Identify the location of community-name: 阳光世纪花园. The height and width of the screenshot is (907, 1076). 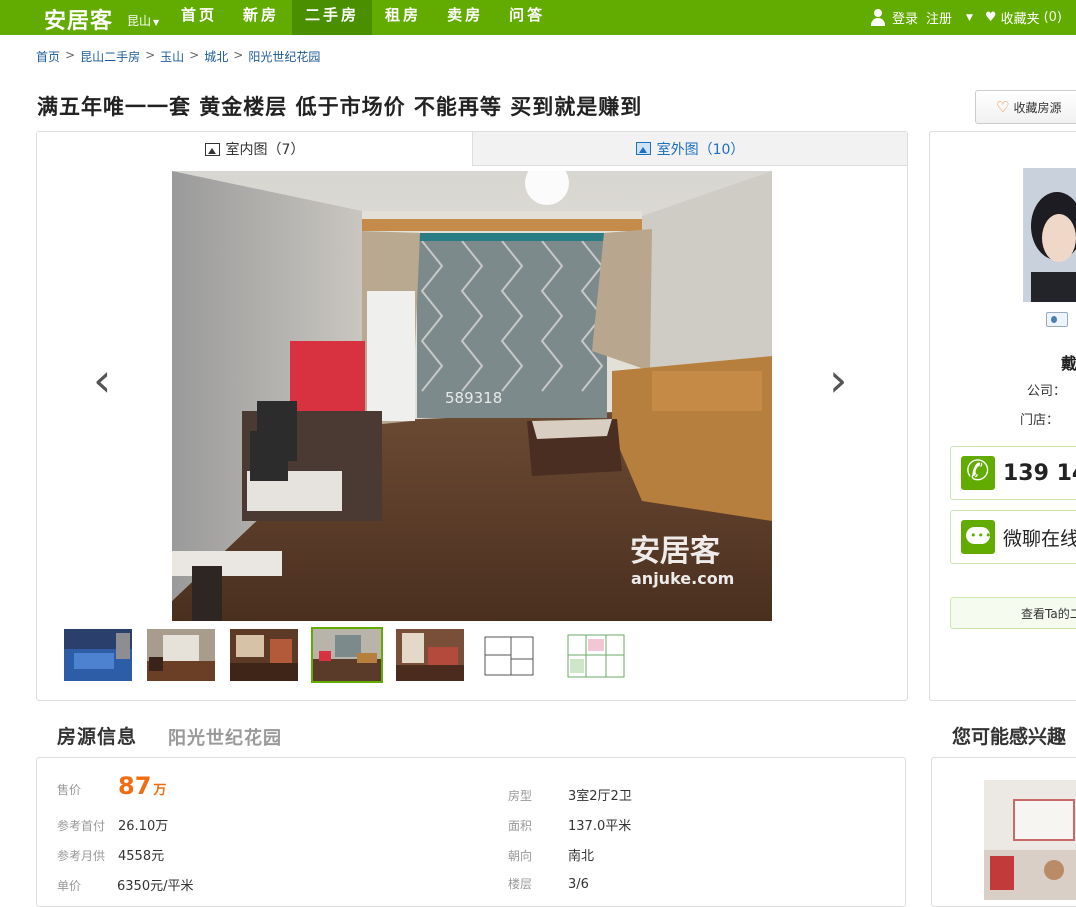
(225, 737).